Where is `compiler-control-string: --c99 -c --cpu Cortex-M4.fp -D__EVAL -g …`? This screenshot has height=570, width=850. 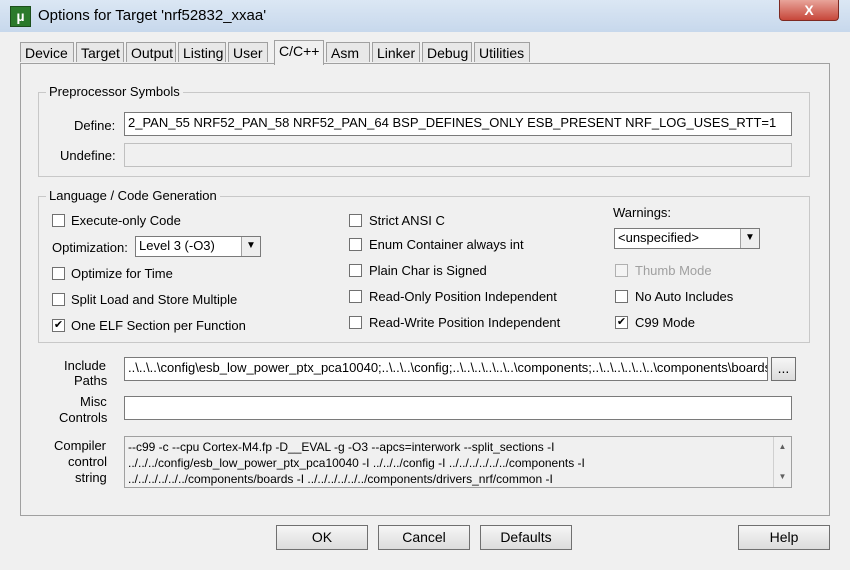 compiler-control-string: --c99 -c --cpu Cortex-M4.fp -D__EVAL -g … is located at coordinates (458, 462).